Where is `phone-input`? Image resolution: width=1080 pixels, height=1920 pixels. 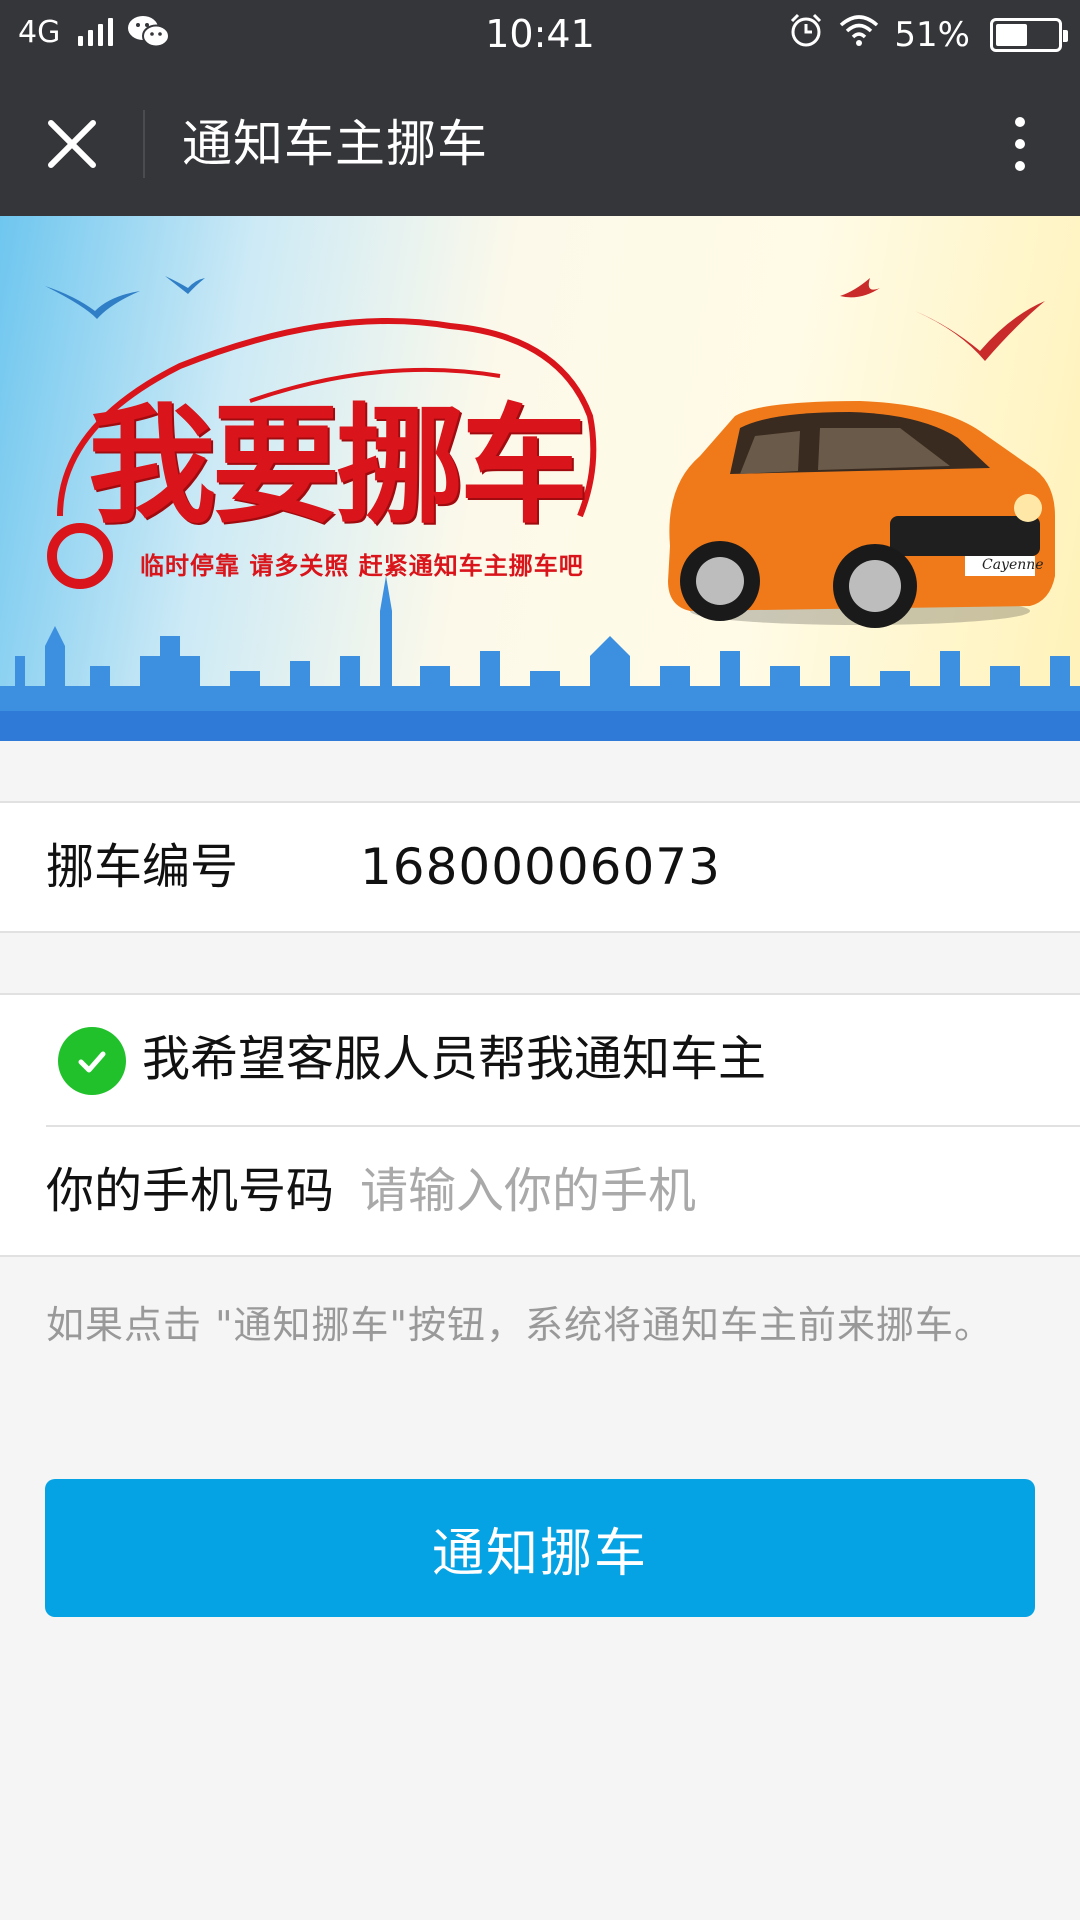
phone-input is located at coordinates (700, 1191).